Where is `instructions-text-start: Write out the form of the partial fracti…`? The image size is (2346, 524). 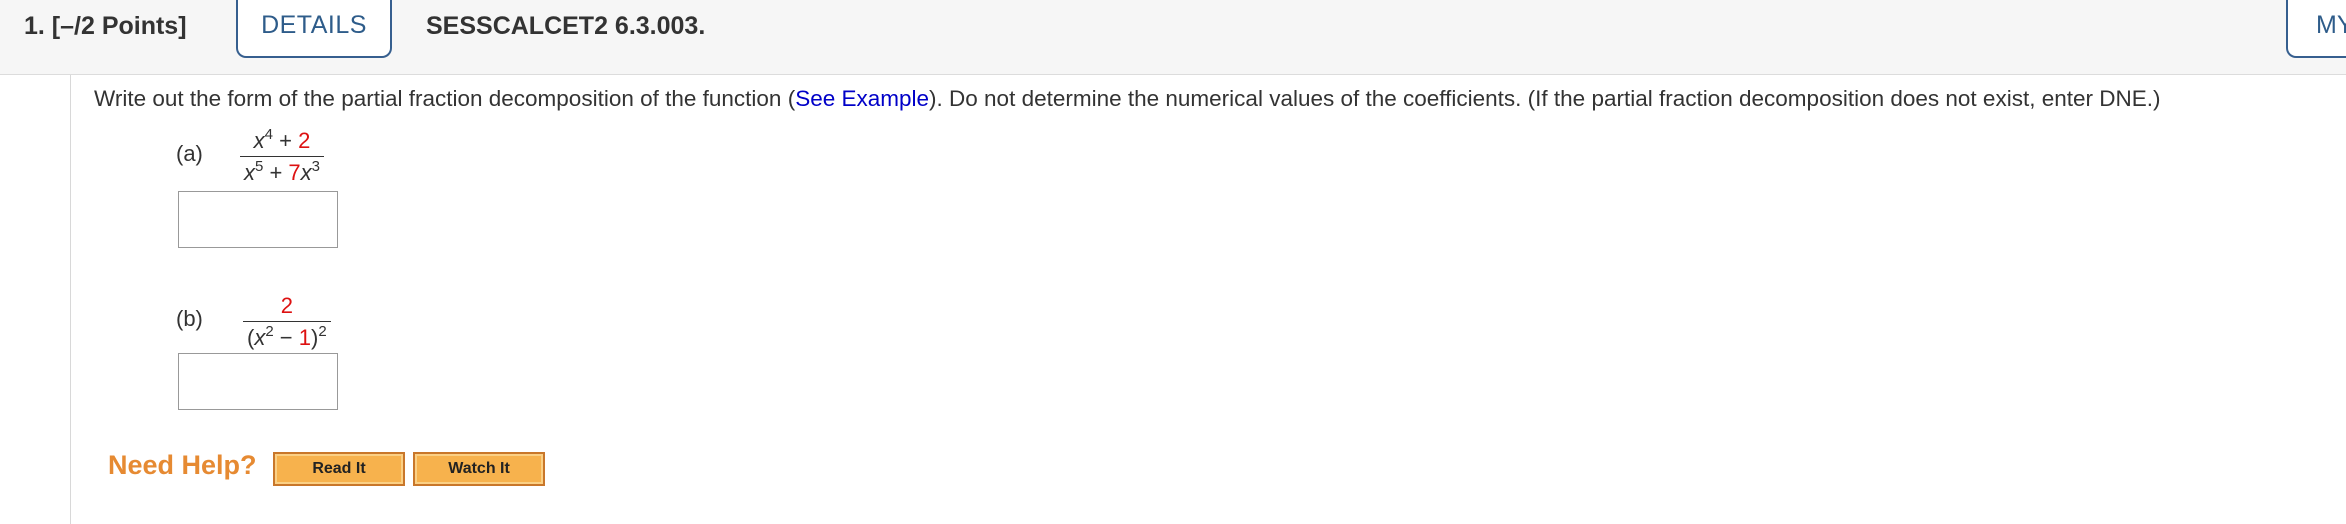
instructions-text-start: Write out the form of the partial fracti… is located at coordinates (445, 98).